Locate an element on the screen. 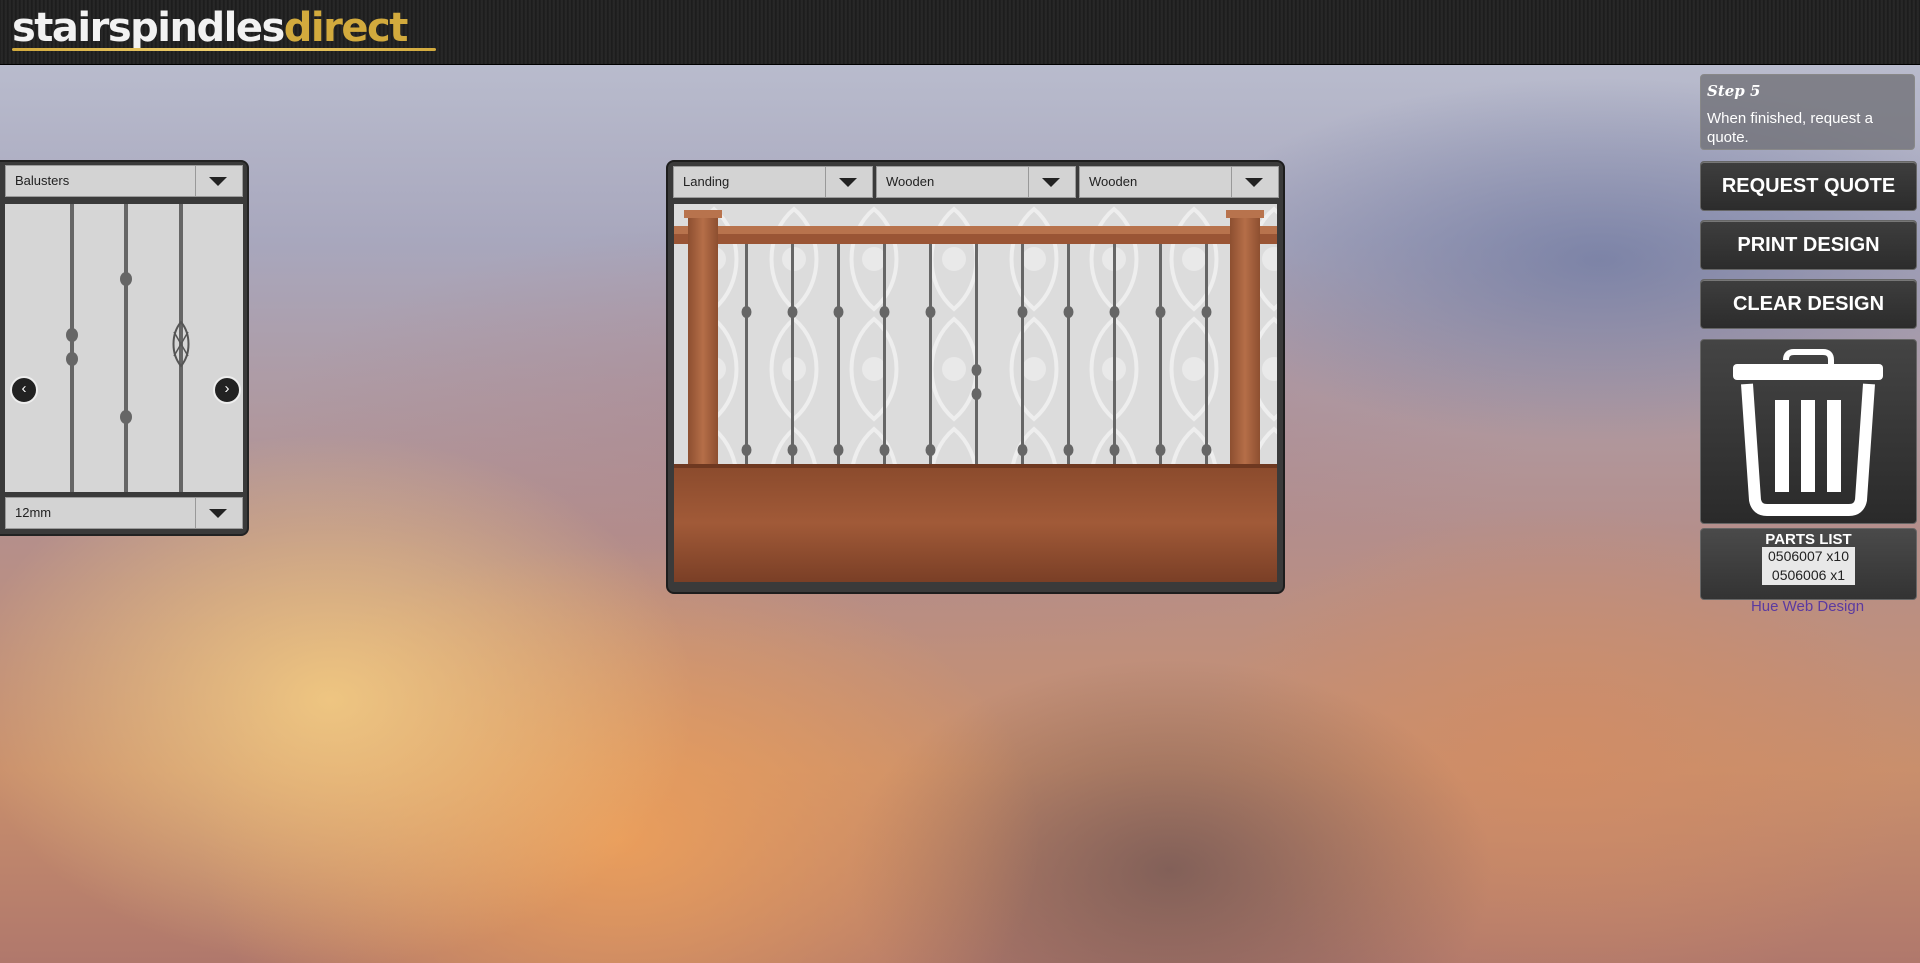 Image resolution: width=1920 pixels, height=963 pixels. logo-underline is located at coordinates (224, 49).